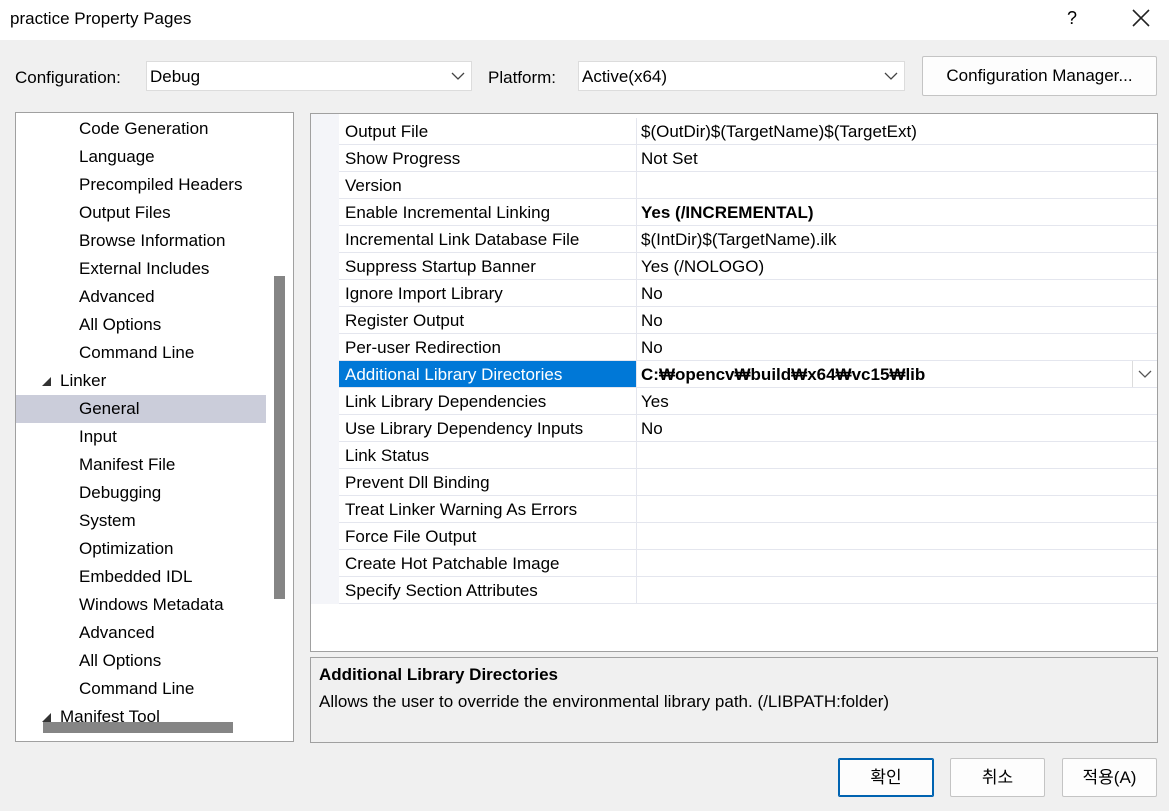 The image size is (1169, 811). I want to click on close-icon, so click(1141, 18).